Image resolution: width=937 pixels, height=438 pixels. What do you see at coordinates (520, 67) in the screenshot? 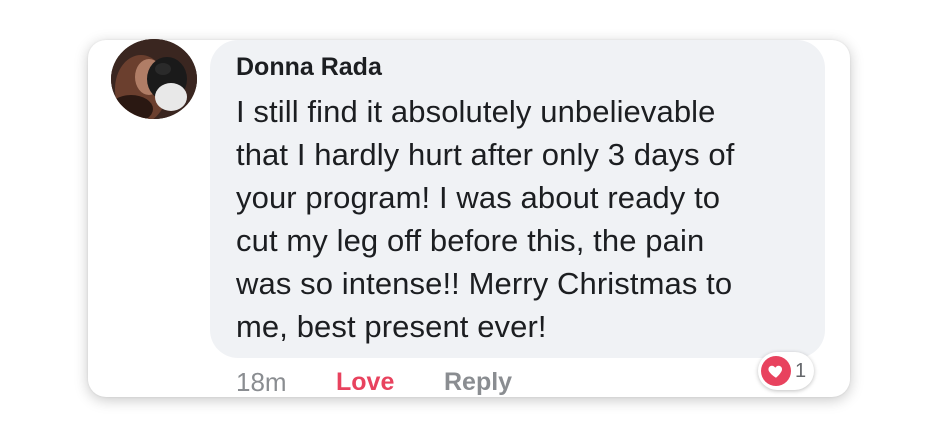
I see `author-name: Donna Rada` at bounding box center [520, 67].